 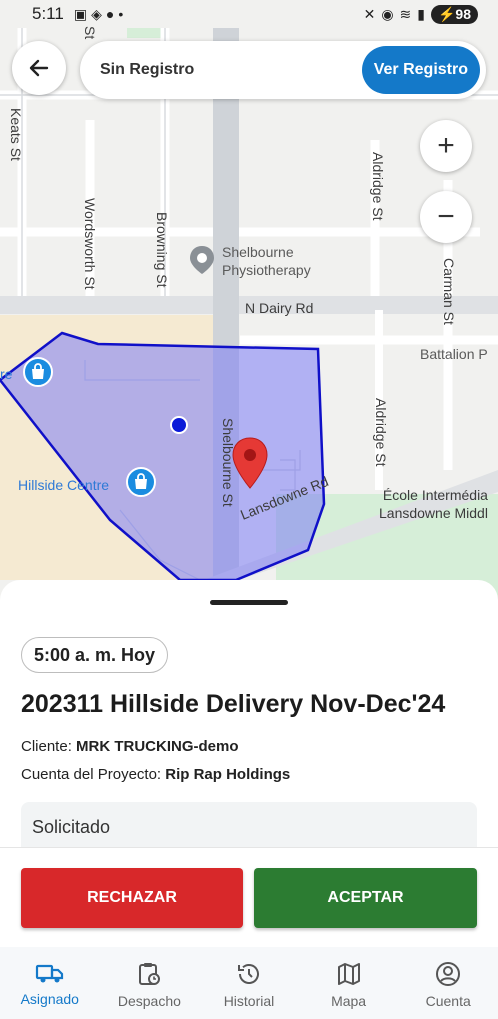 I want to click on arrow-left-icon, so click(x=39, y=68).